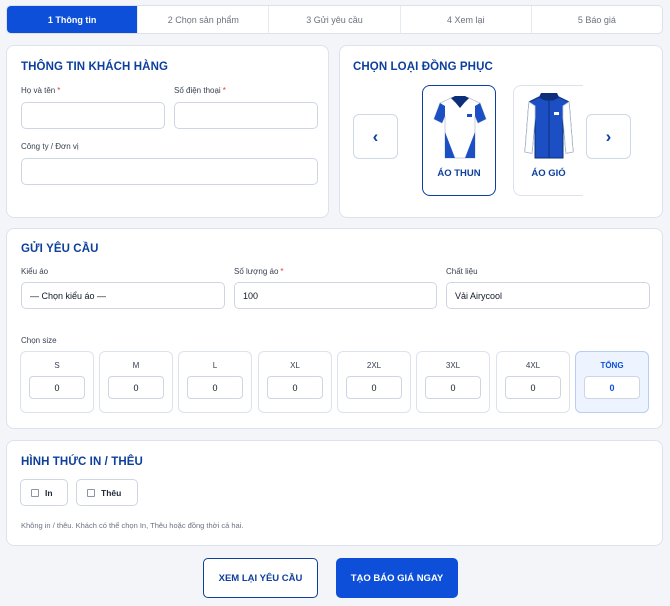 The width and height of the screenshot is (670, 606). Describe the element at coordinates (202, 19) in the screenshot. I see `step-choose-product: 2 Chọn sản phẩm` at that location.